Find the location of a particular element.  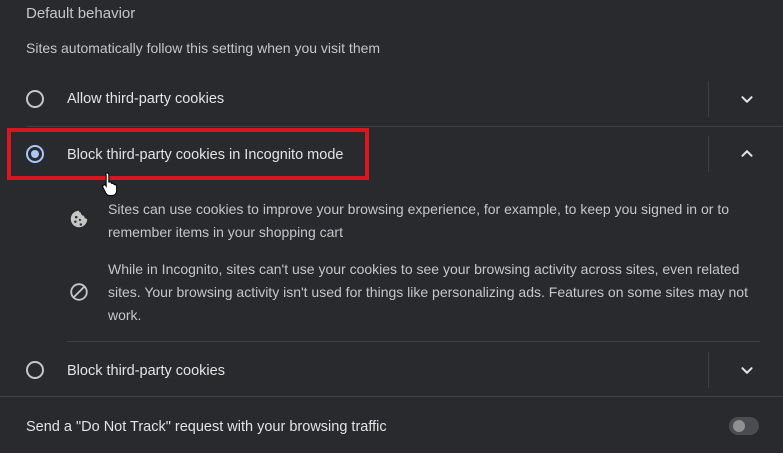

block-icon is located at coordinates (79, 292).